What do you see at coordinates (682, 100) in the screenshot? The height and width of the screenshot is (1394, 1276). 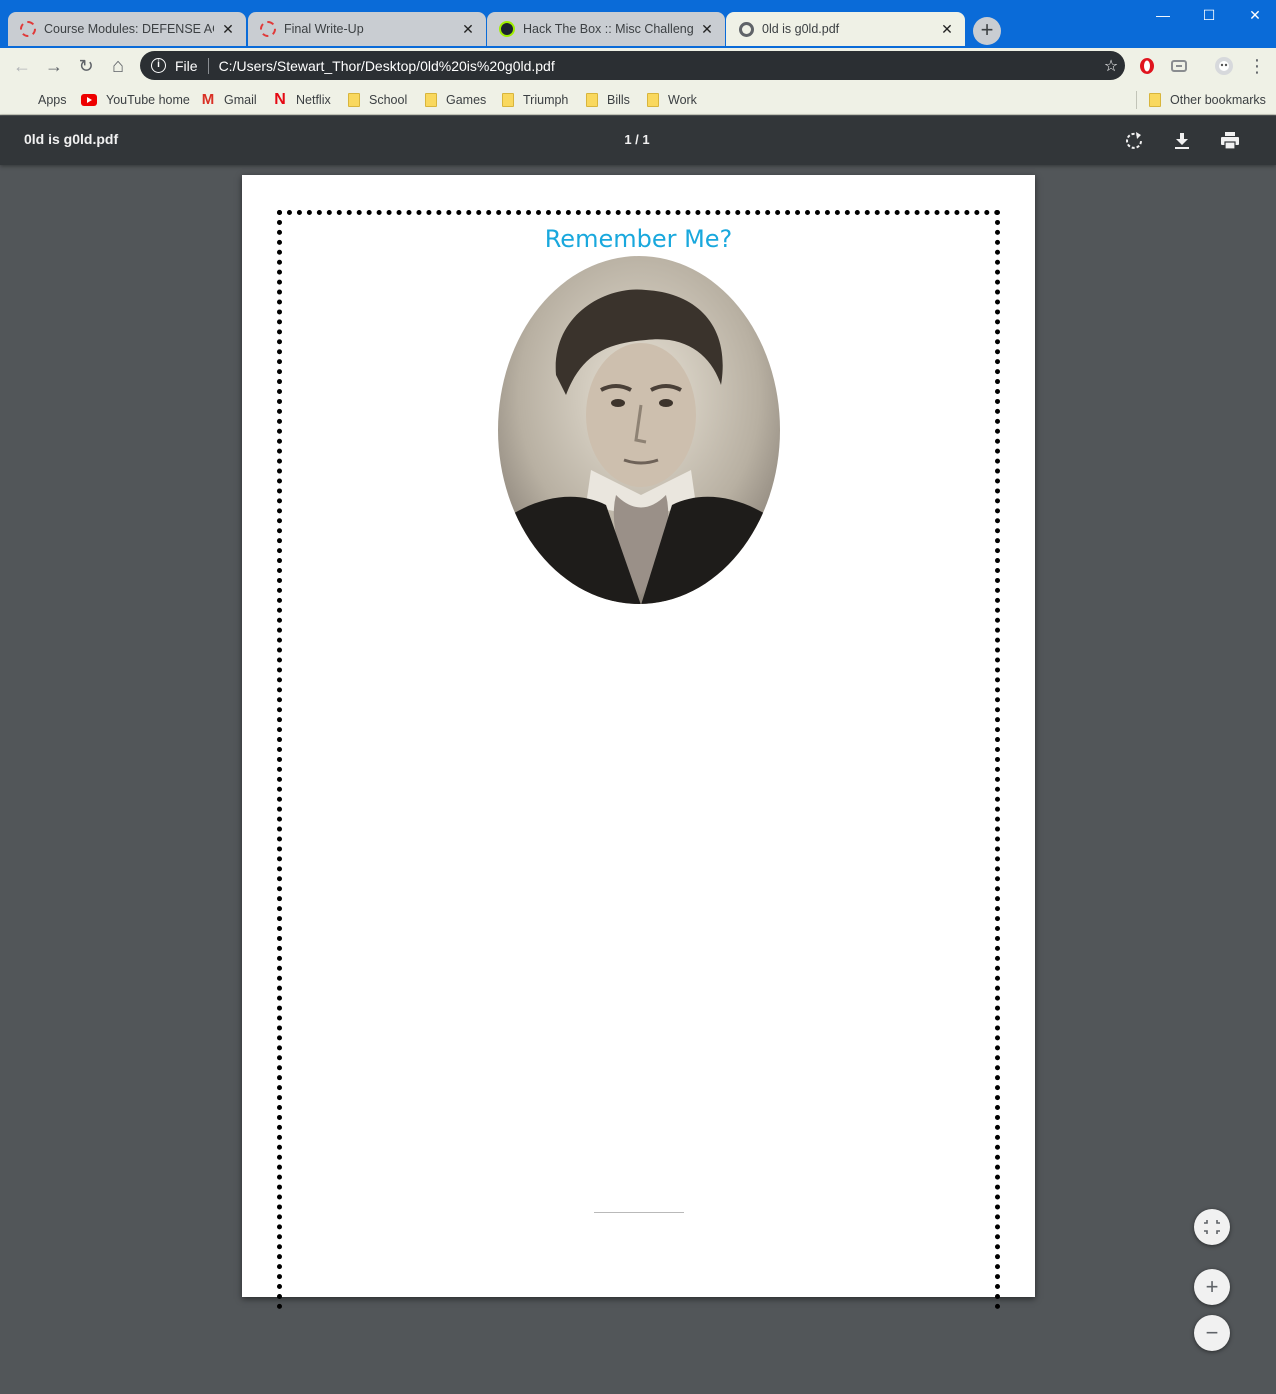 I see `bookmark-label: Work` at bounding box center [682, 100].